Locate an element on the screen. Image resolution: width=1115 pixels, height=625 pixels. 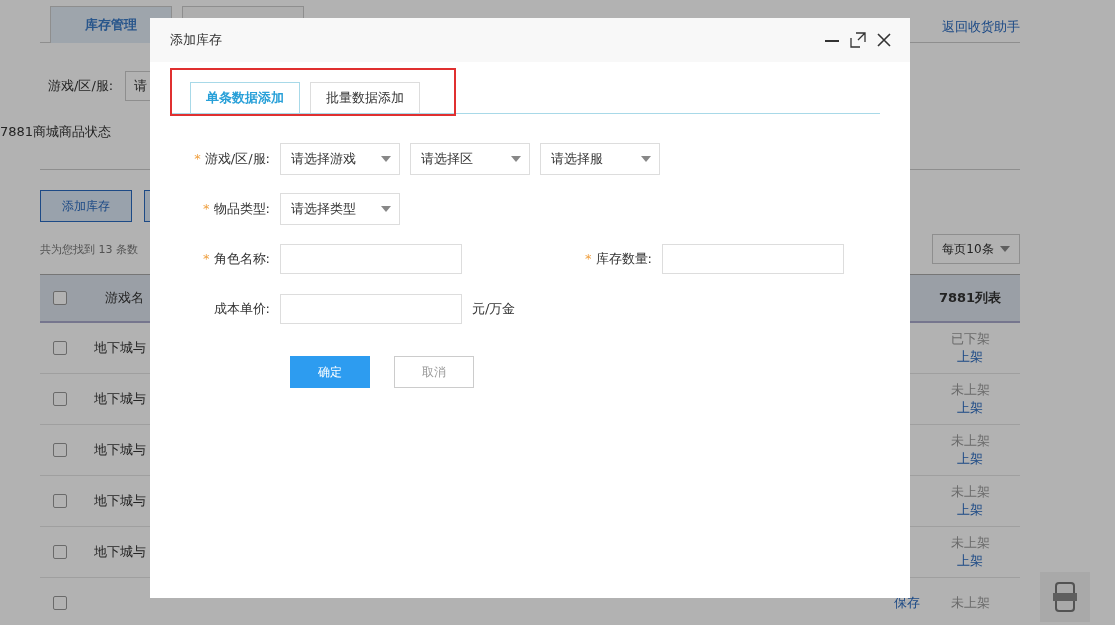
select-field: 请选择区 is located at coordinates (470, 159).